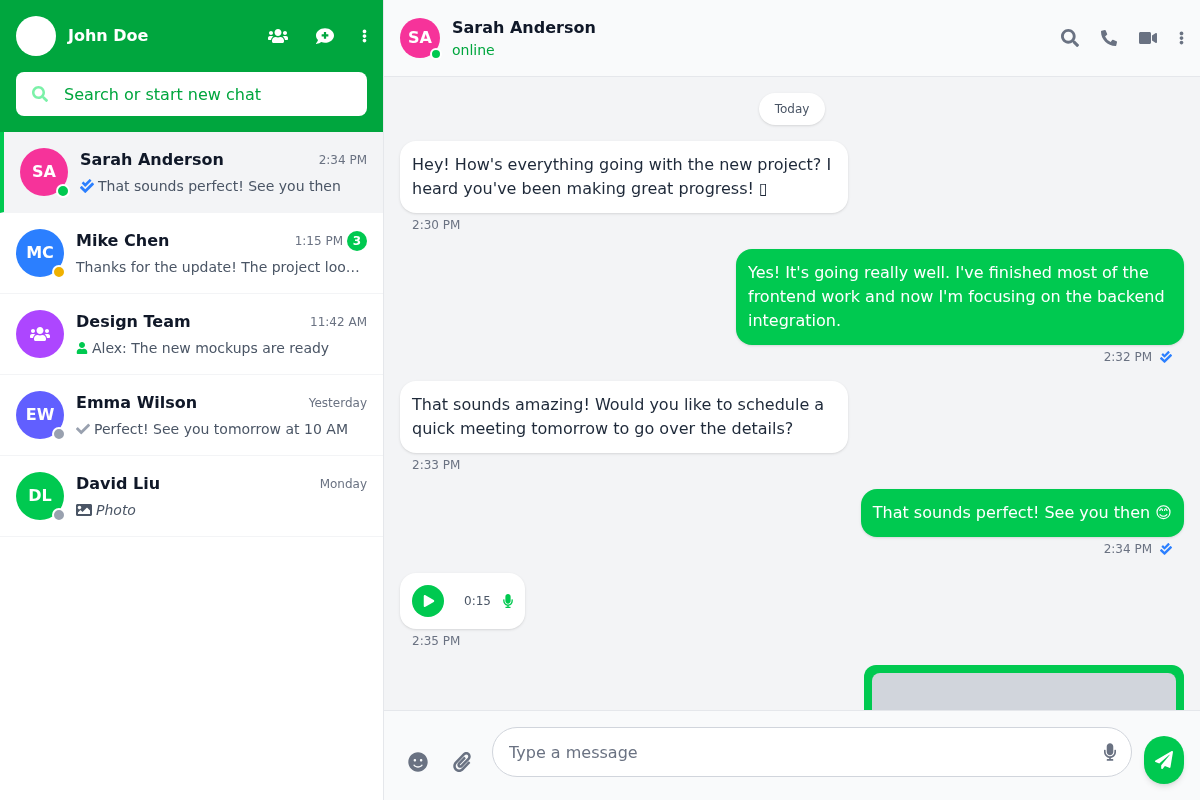 This screenshot has height=800, width=1200. What do you see at coordinates (116, 510) in the screenshot?
I see `message-preview: Photo` at bounding box center [116, 510].